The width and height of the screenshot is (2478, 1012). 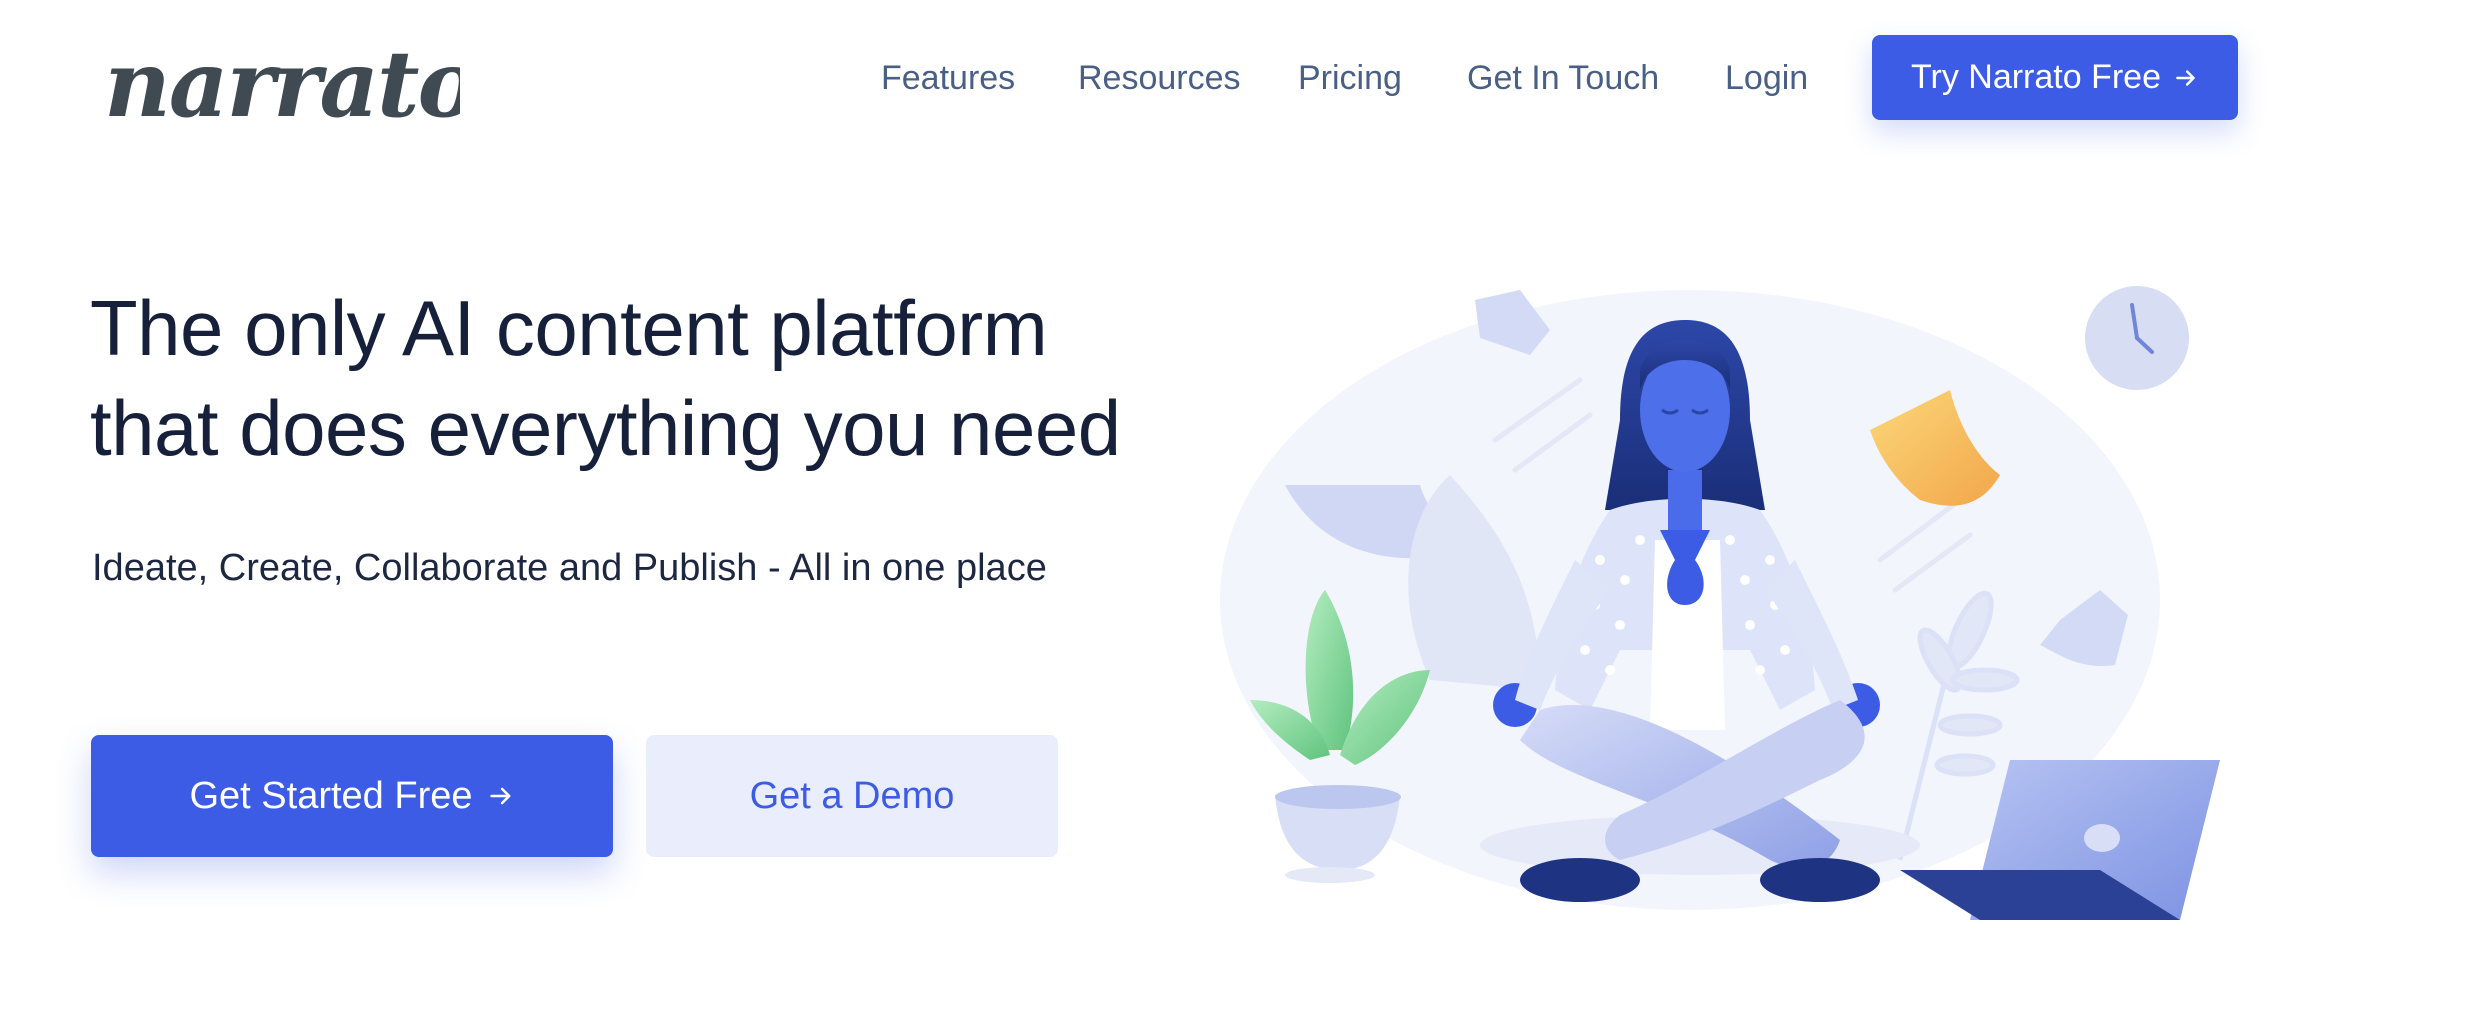 I want to click on get-started-free-button: Get Started Free, so click(x=352, y=796).